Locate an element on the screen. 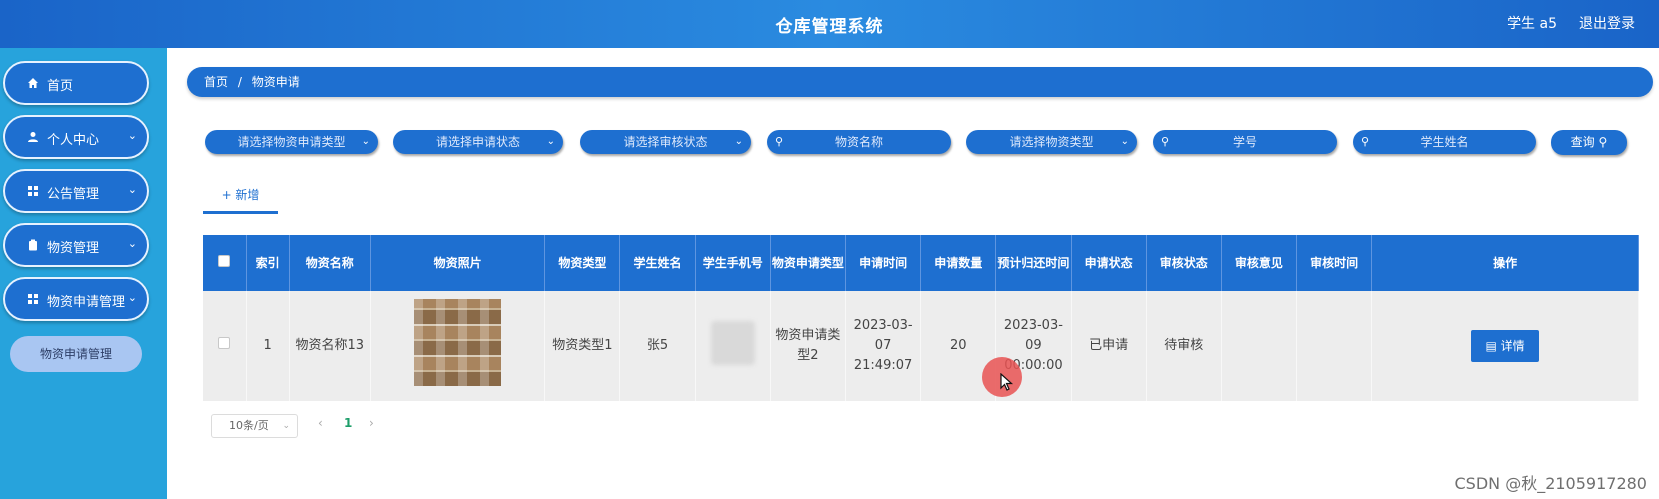 This screenshot has width=1659, height=499. column-header: 申请数量 is located at coordinates (958, 263).